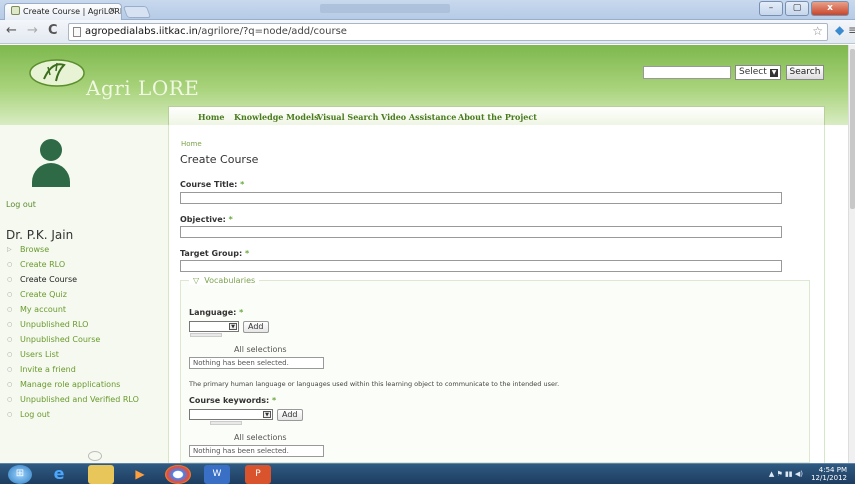  I want to click on forward-button: →, so click(32, 31).